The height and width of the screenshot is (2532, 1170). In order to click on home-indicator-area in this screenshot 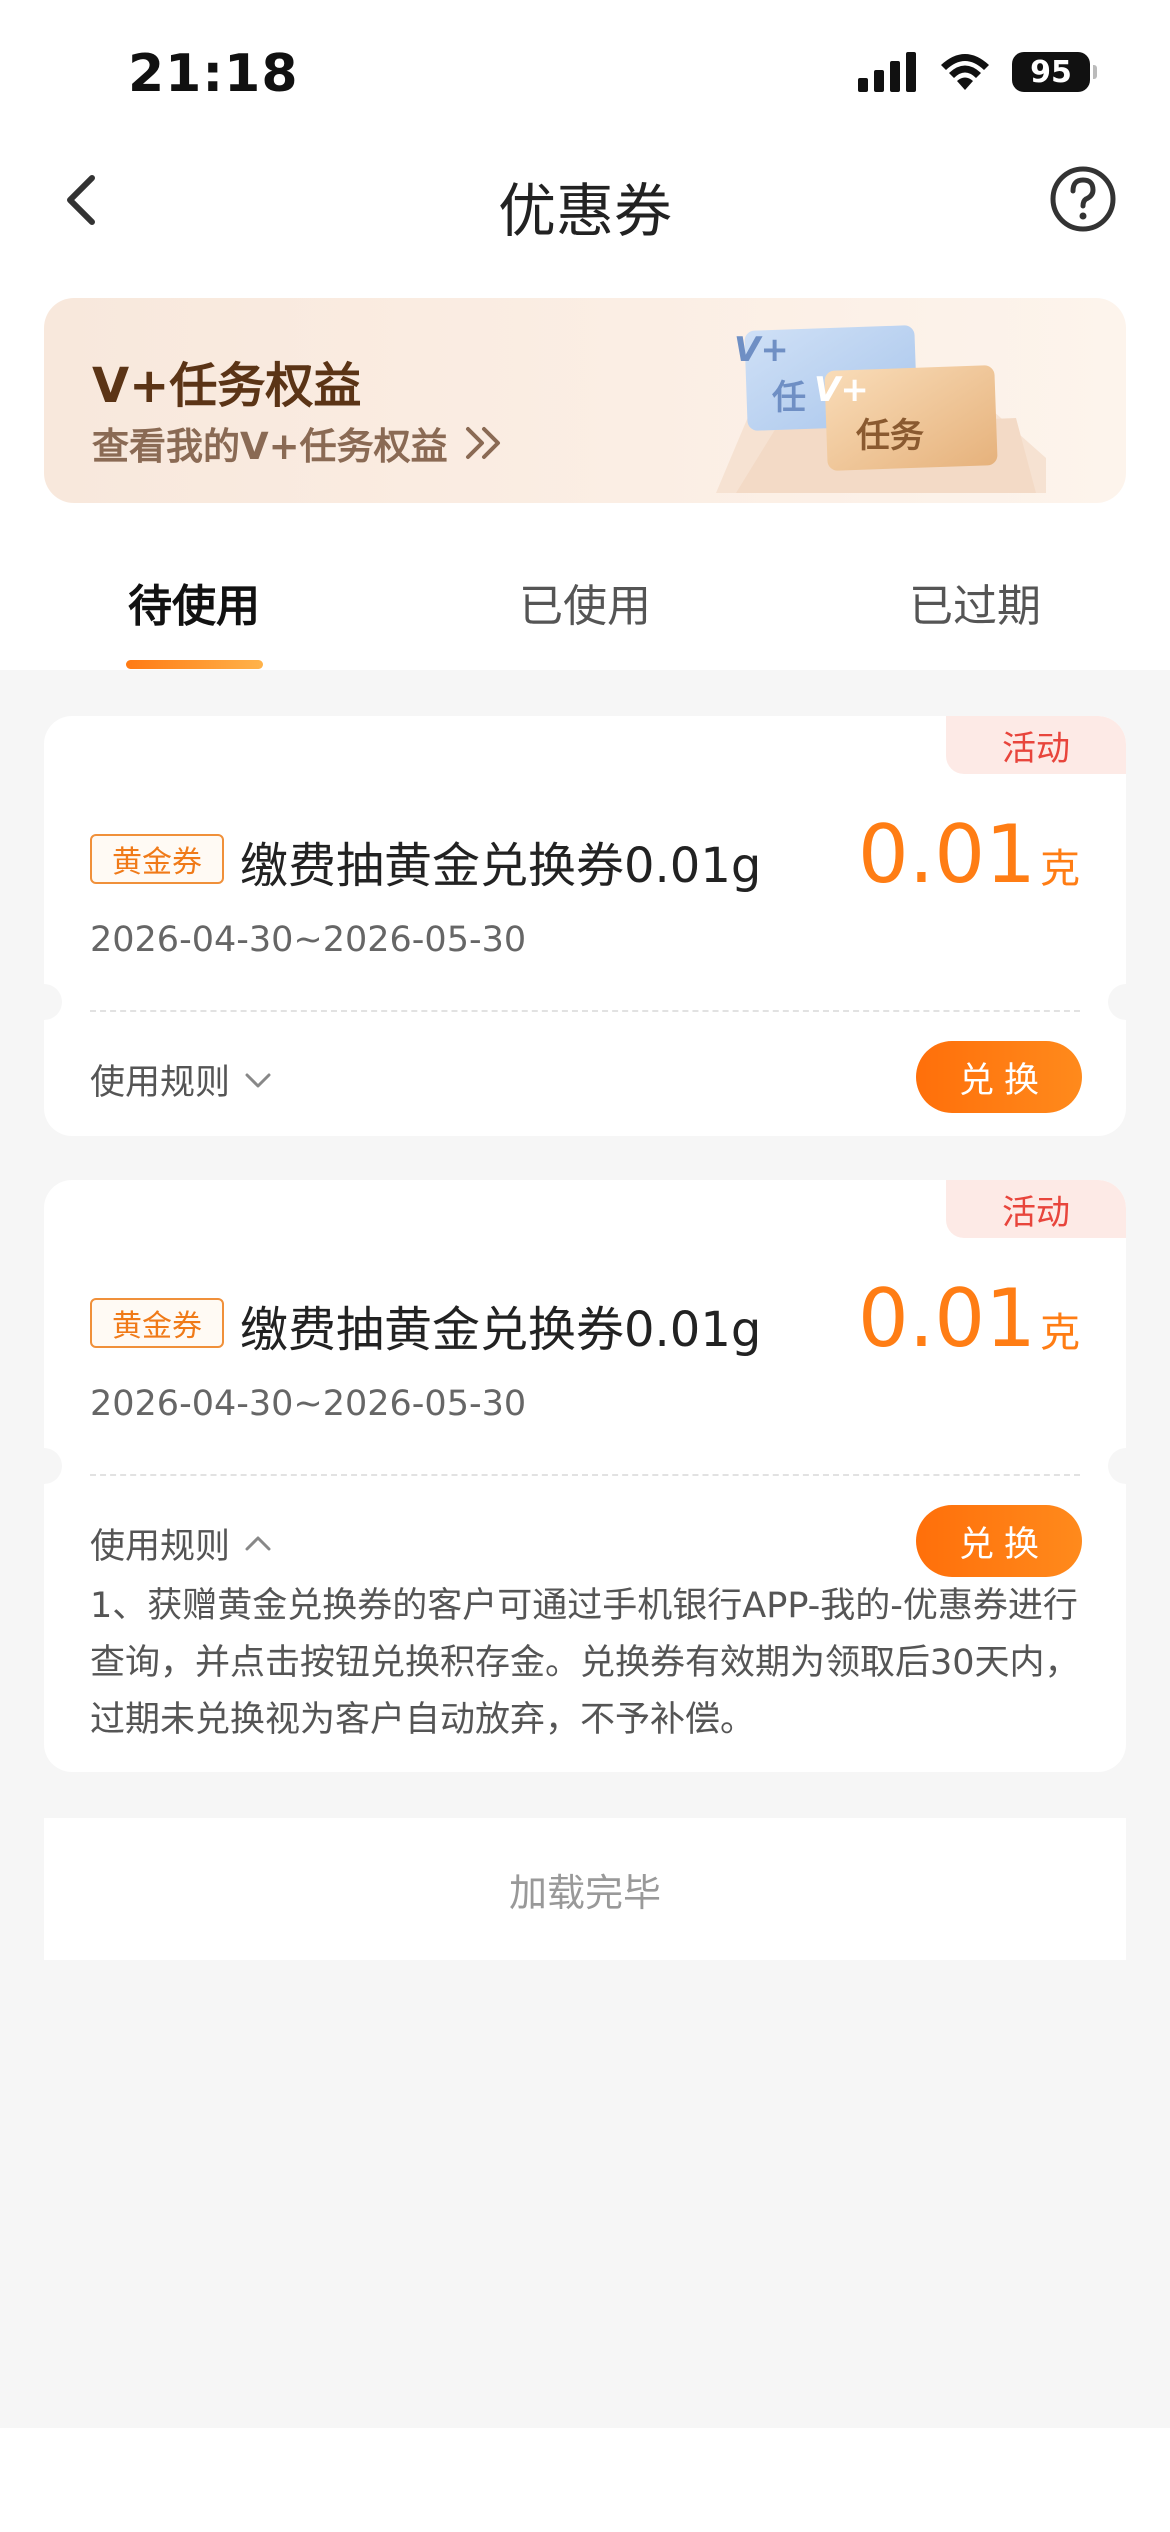, I will do `click(585, 2480)`.